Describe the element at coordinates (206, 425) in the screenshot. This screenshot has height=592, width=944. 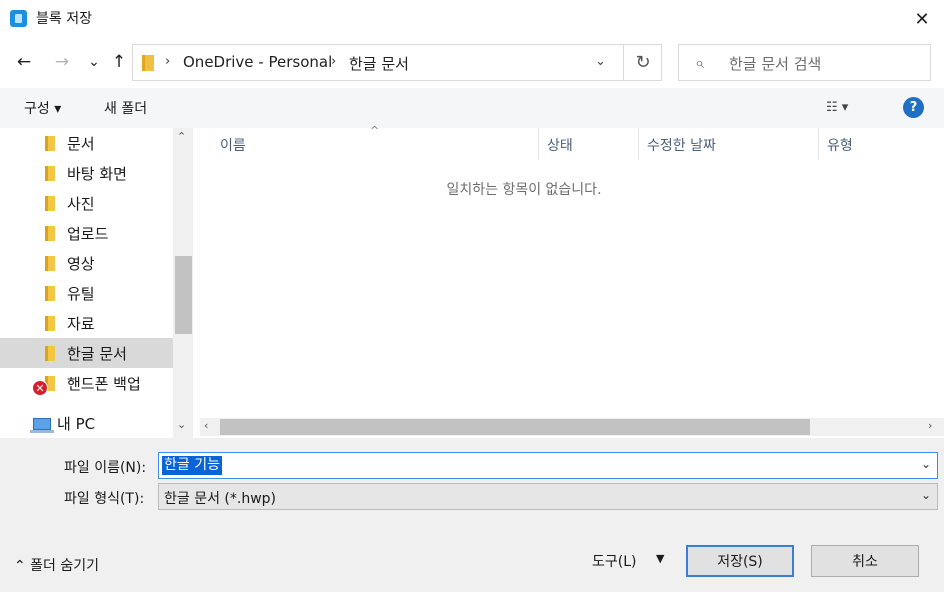
I see `scroll-left-icon: ‹` at that location.